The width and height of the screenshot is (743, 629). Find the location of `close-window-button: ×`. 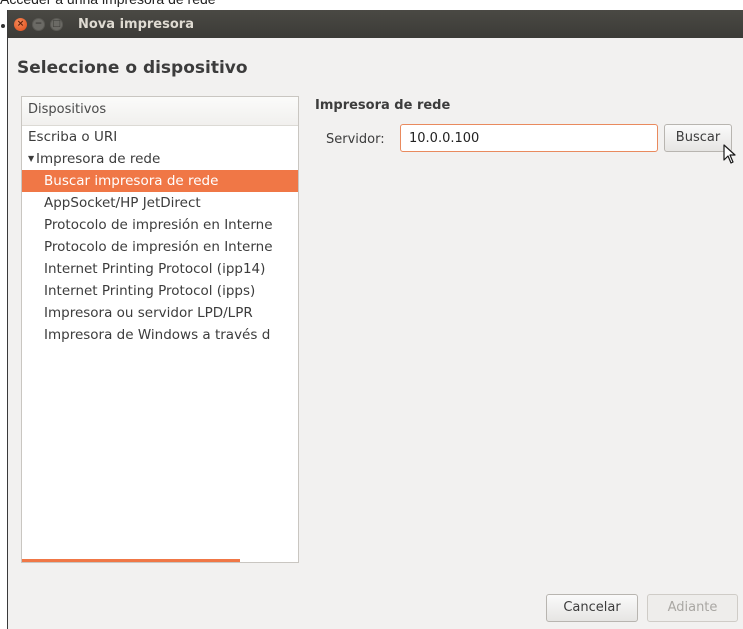

close-window-button: × is located at coordinates (20, 24).